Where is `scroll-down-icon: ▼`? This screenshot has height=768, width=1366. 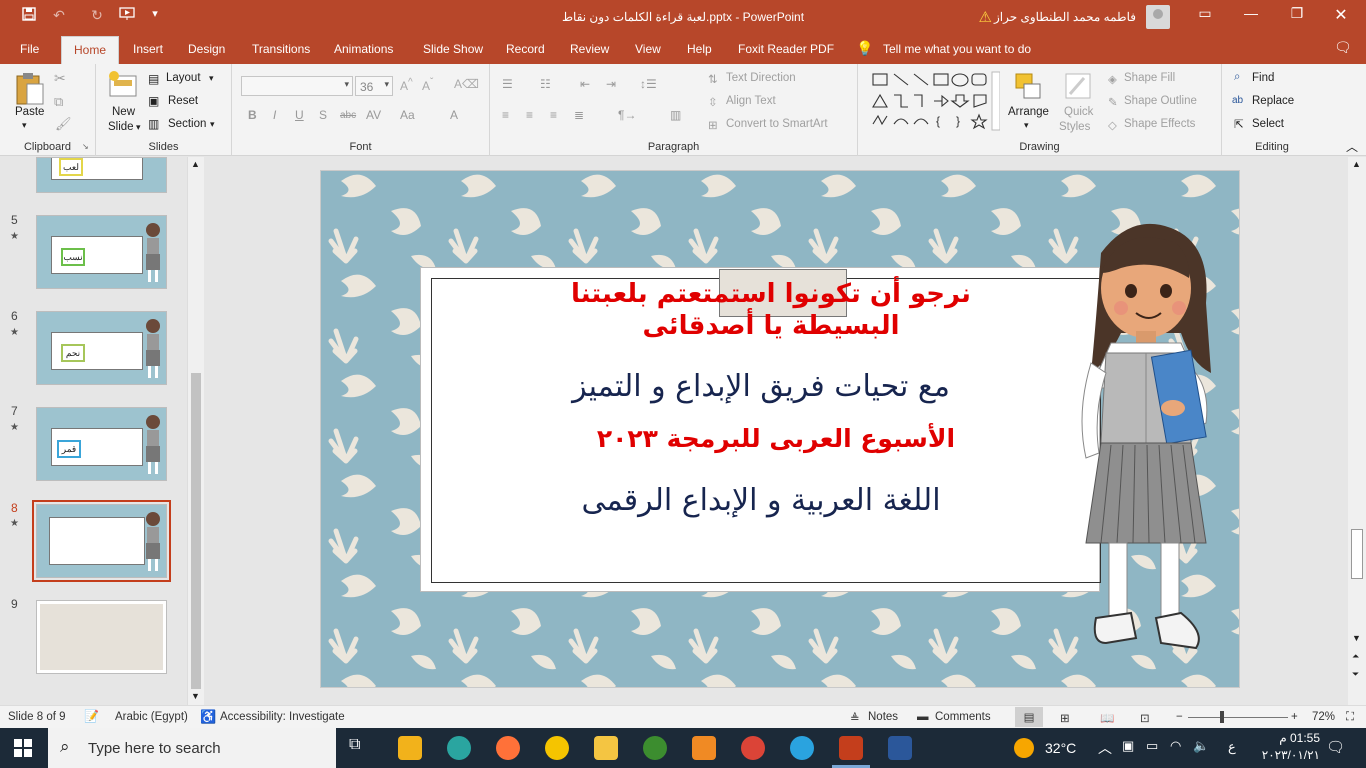 scroll-down-icon: ▼ is located at coordinates (195, 696).